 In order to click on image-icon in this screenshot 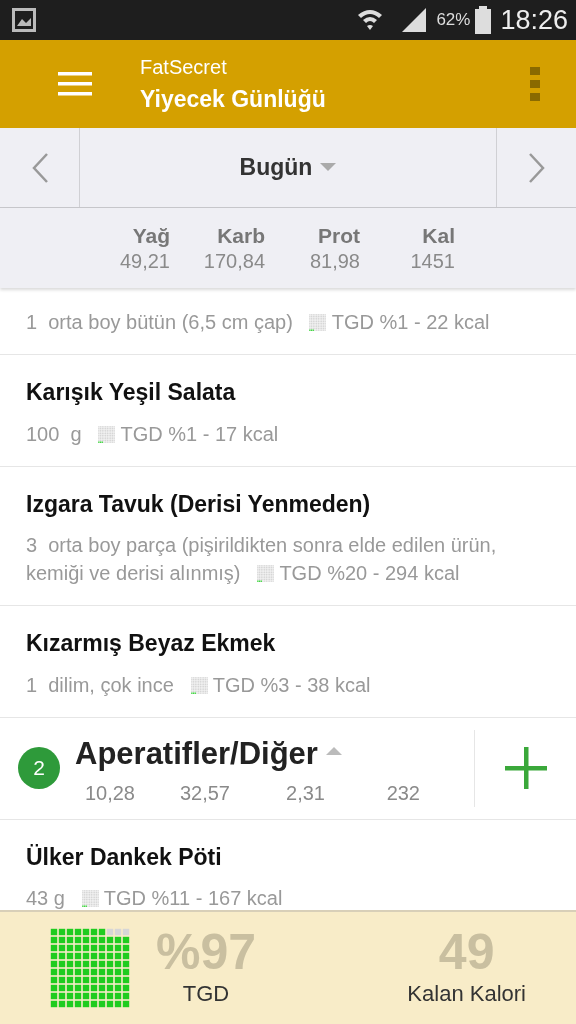, I will do `click(24, 20)`.